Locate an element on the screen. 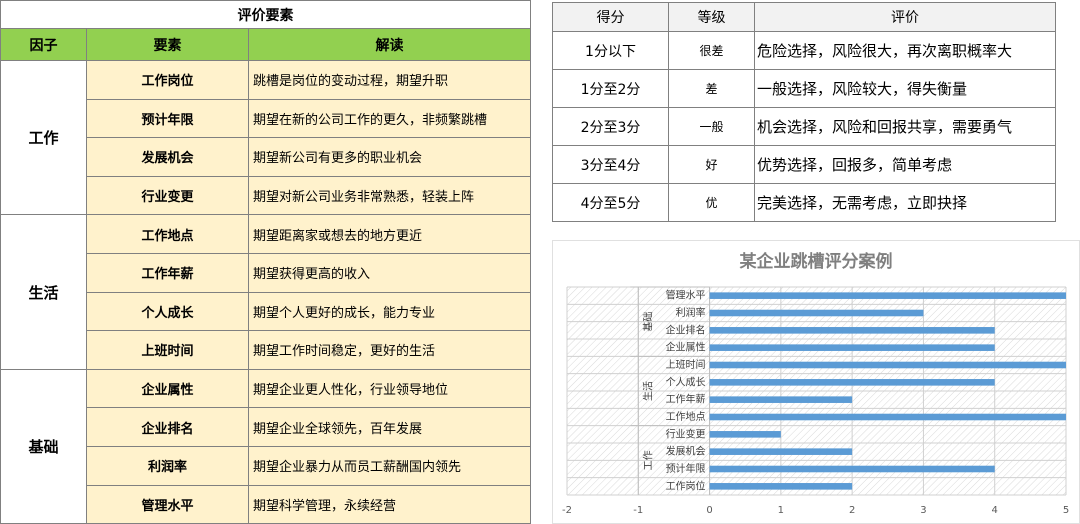 This screenshot has height=524, width=1080. evaluation-cell: 机会选择，风险和回报共享，需要勇气 is located at coordinates (905, 126).